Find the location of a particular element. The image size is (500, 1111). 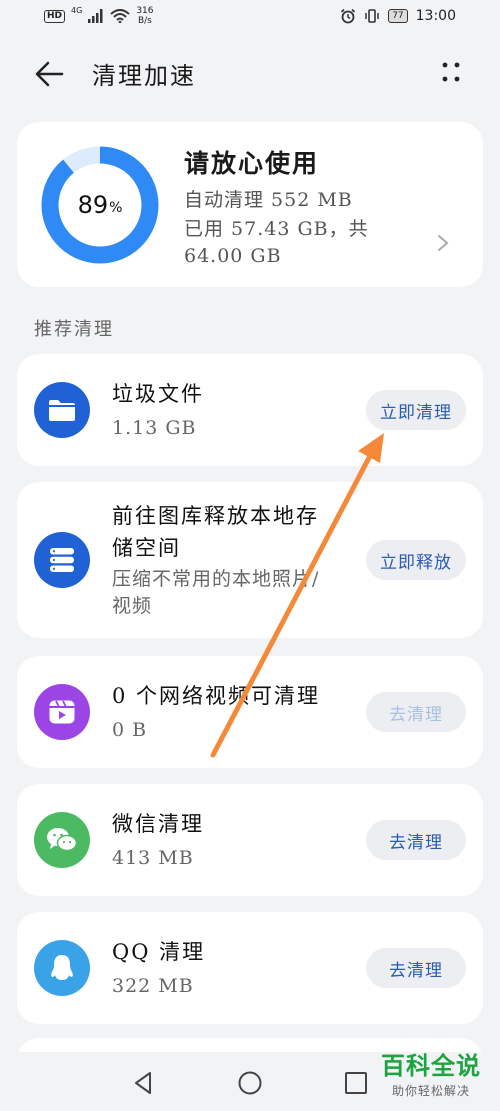

storage-icon is located at coordinates (62, 560).